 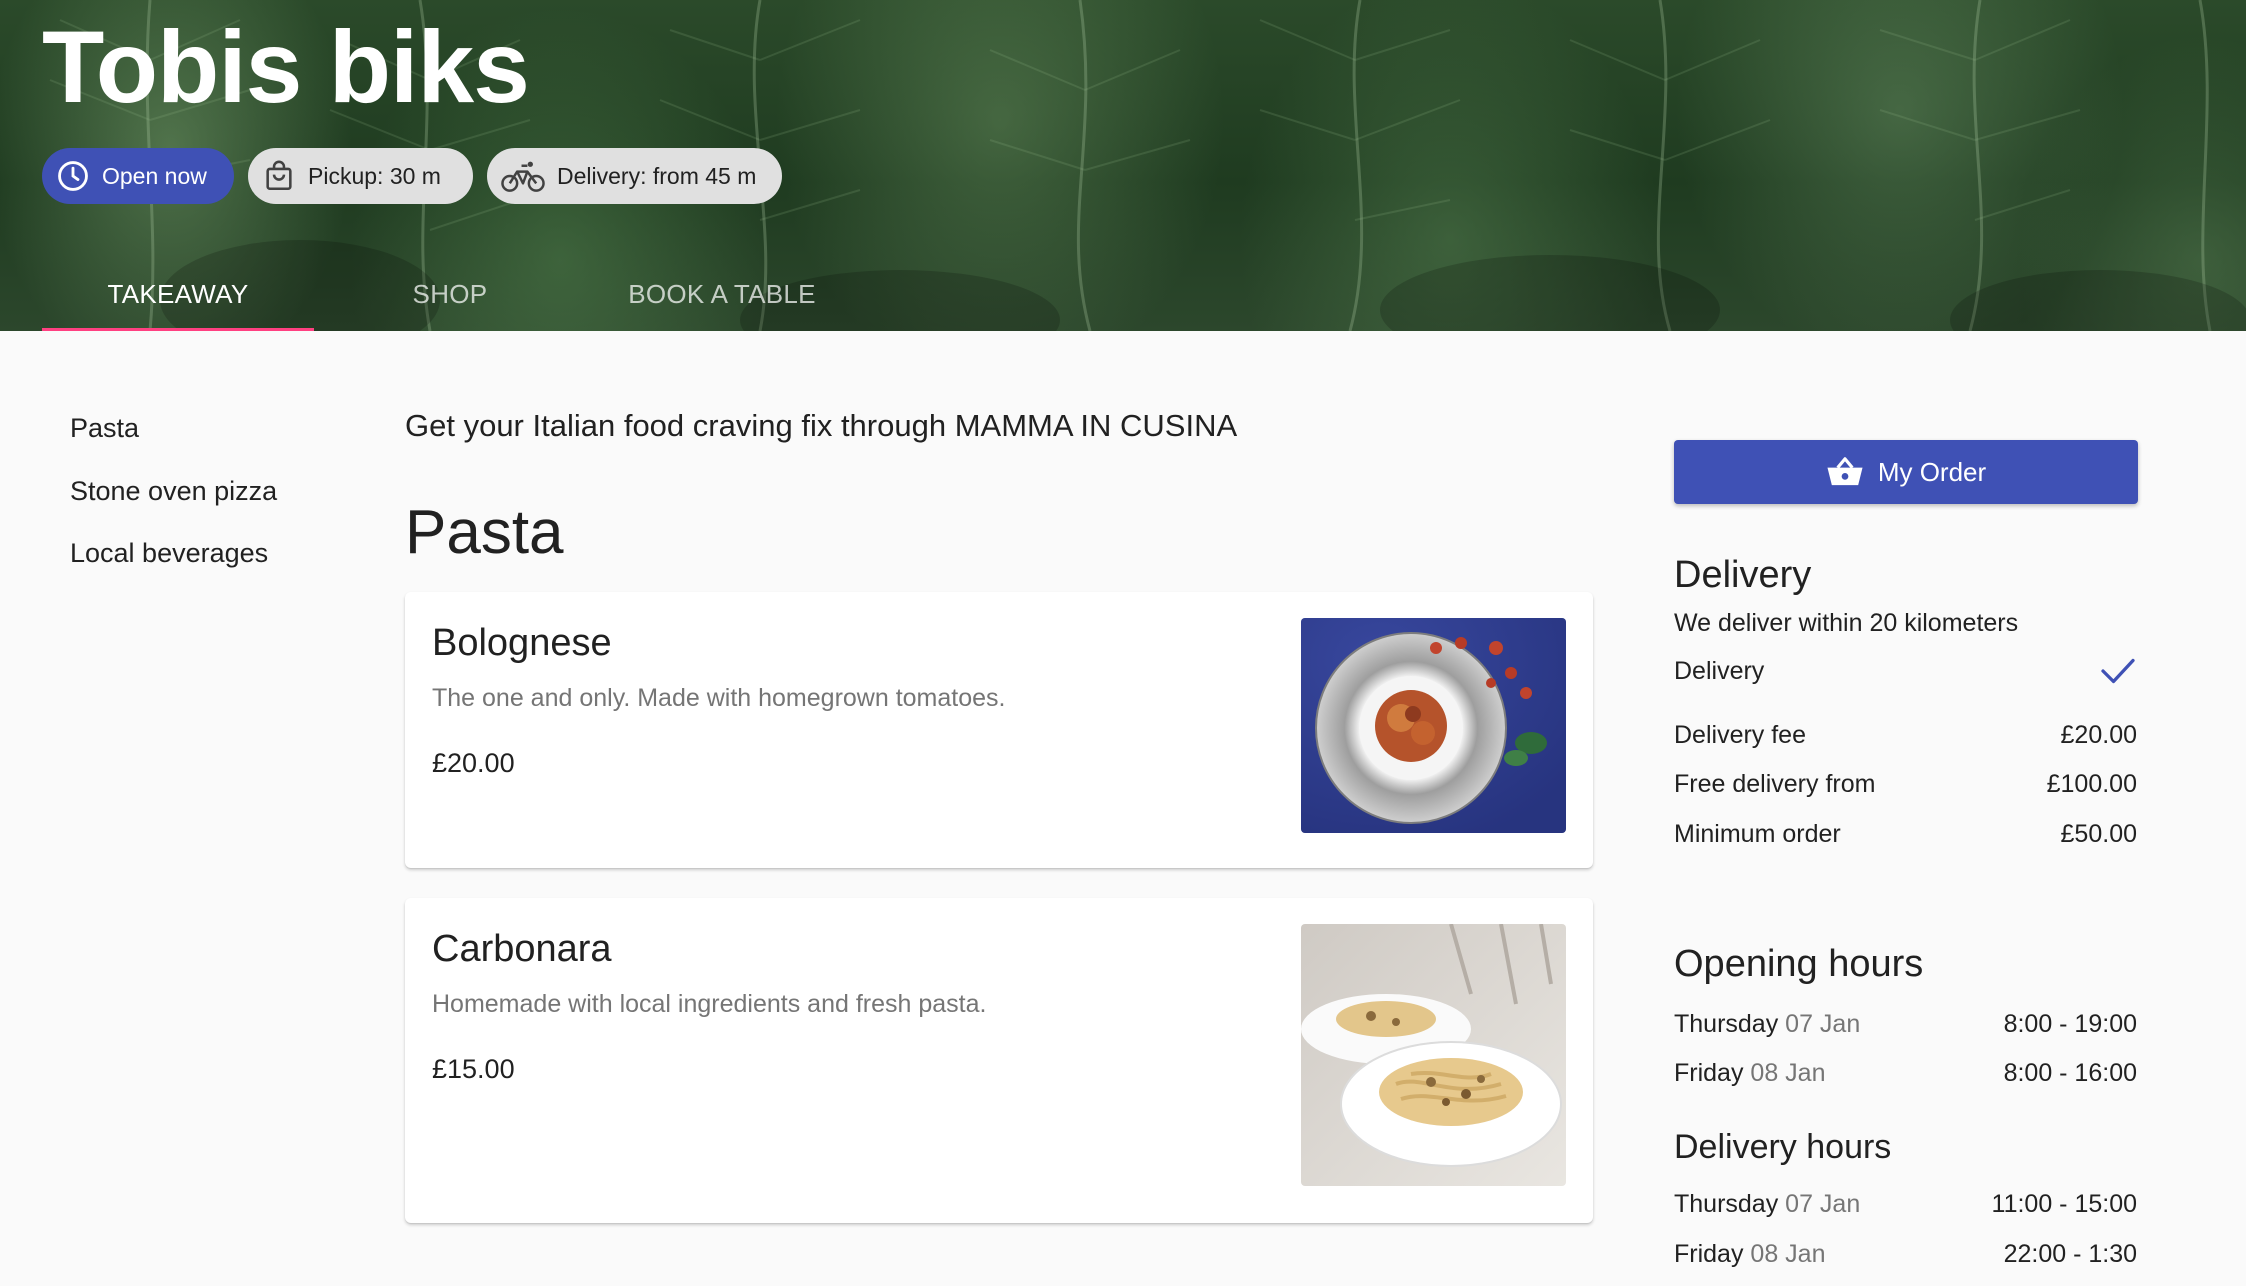 I want to click on sidebar-item-pasta: Pasta, so click(x=104, y=428).